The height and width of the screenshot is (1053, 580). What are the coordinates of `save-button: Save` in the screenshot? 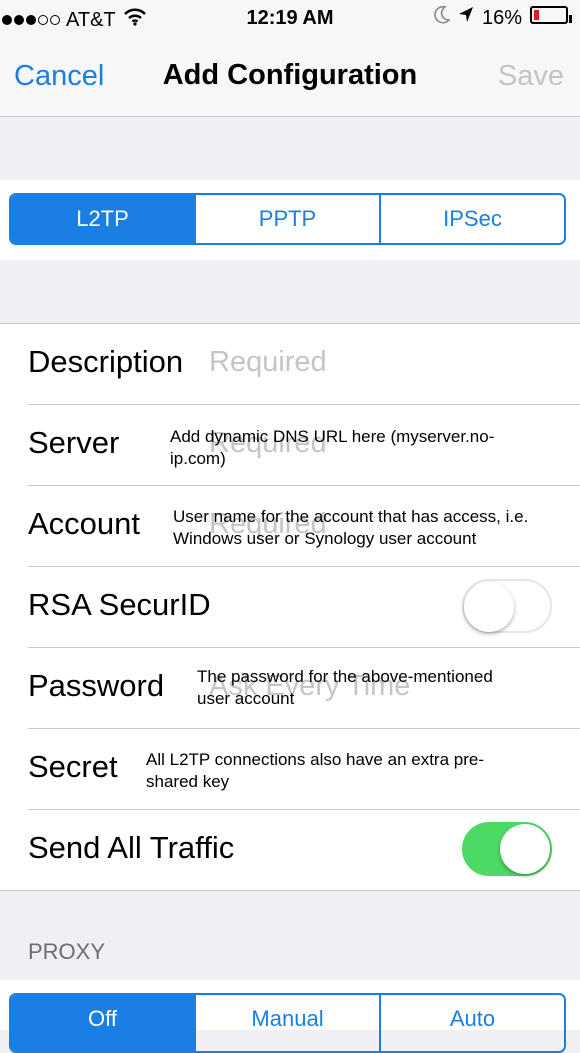 It's located at (531, 76).